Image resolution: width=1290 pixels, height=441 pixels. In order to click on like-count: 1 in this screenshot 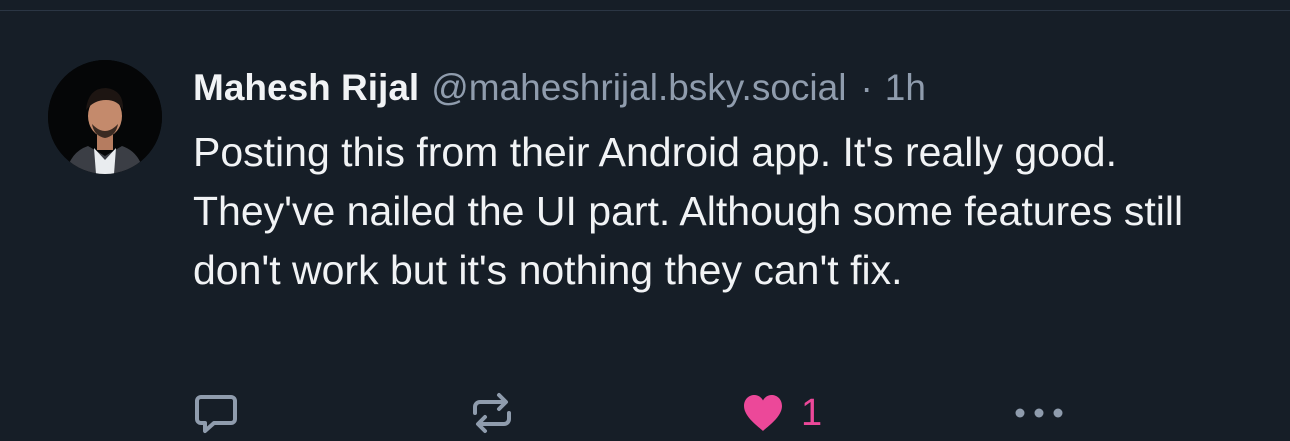, I will do `click(812, 413)`.